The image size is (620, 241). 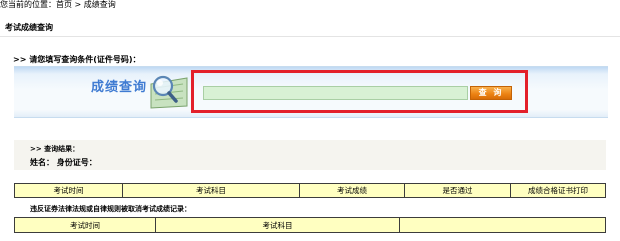 What do you see at coordinates (558, 190) in the screenshot?
I see `column-header-certificate-print: 成绩合格证书打印` at bounding box center [558, 190].